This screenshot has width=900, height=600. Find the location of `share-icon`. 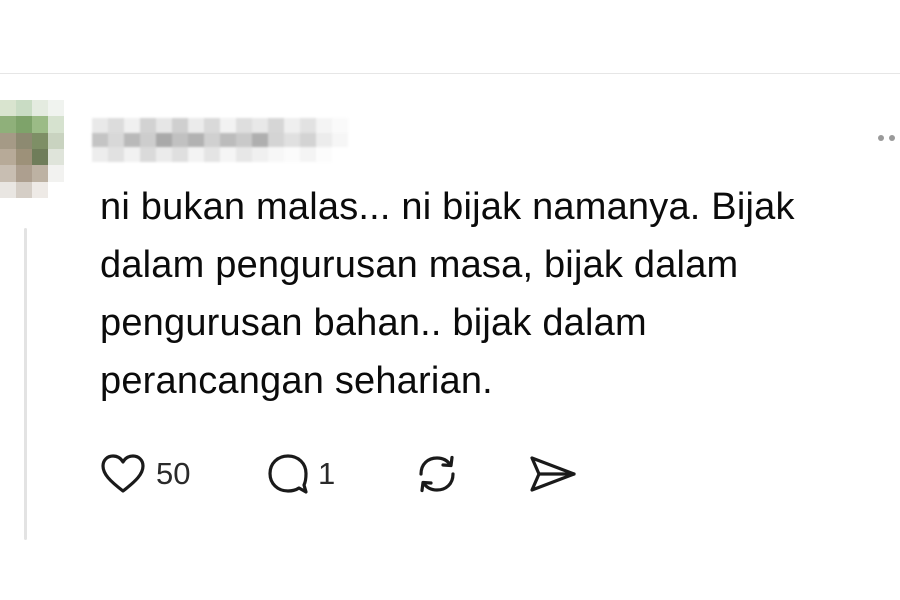

share-icon is located at coordinates (553, 474).